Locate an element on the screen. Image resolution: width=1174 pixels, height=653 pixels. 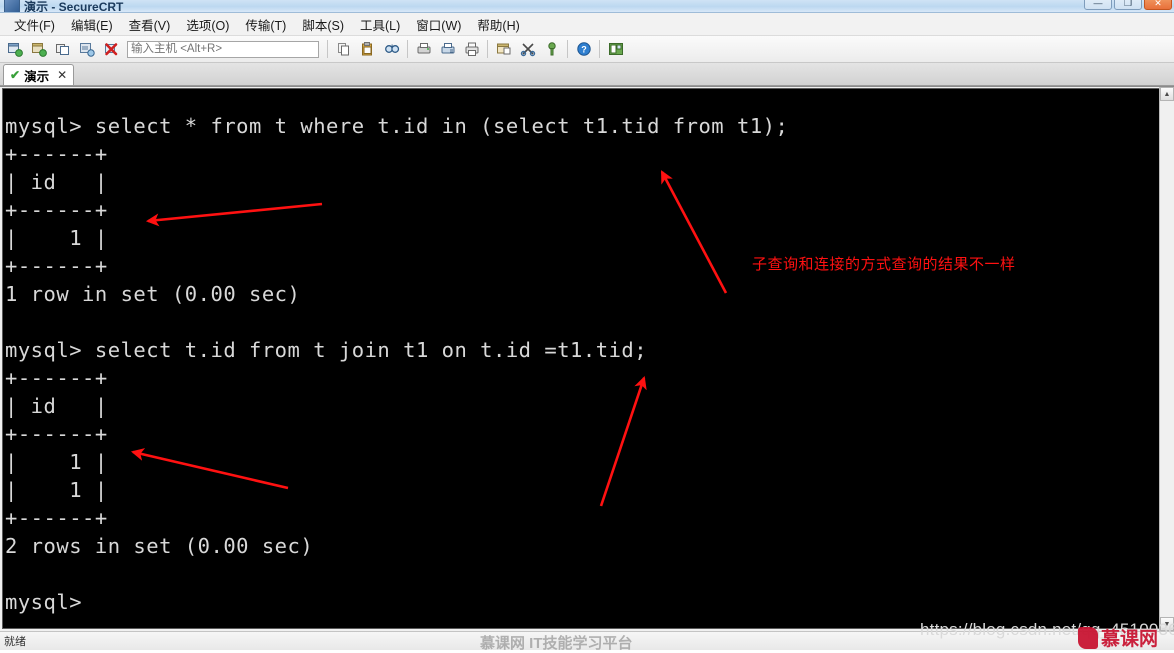
print-icon is located at coordinates (423, 49).